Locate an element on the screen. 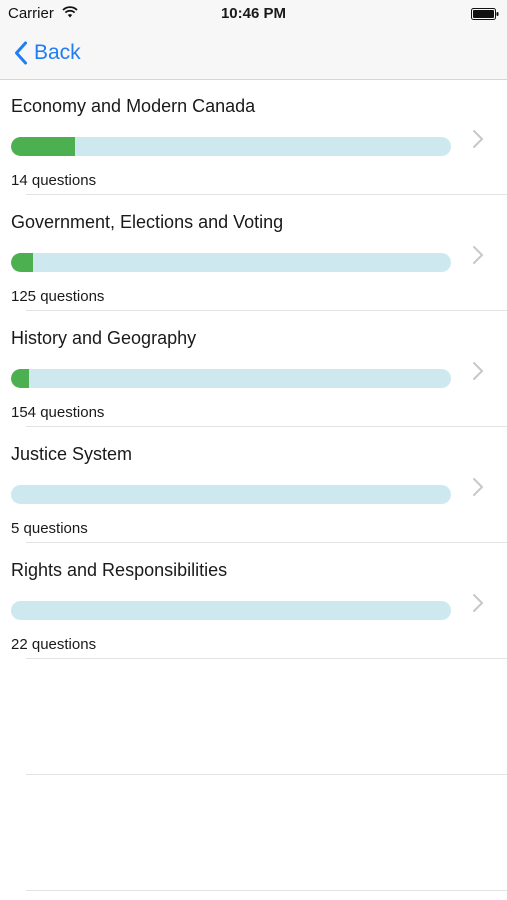 This screenshot has width=507, height=900. category-title: Government, Elections and Voting is located at coordinates (147, 222).